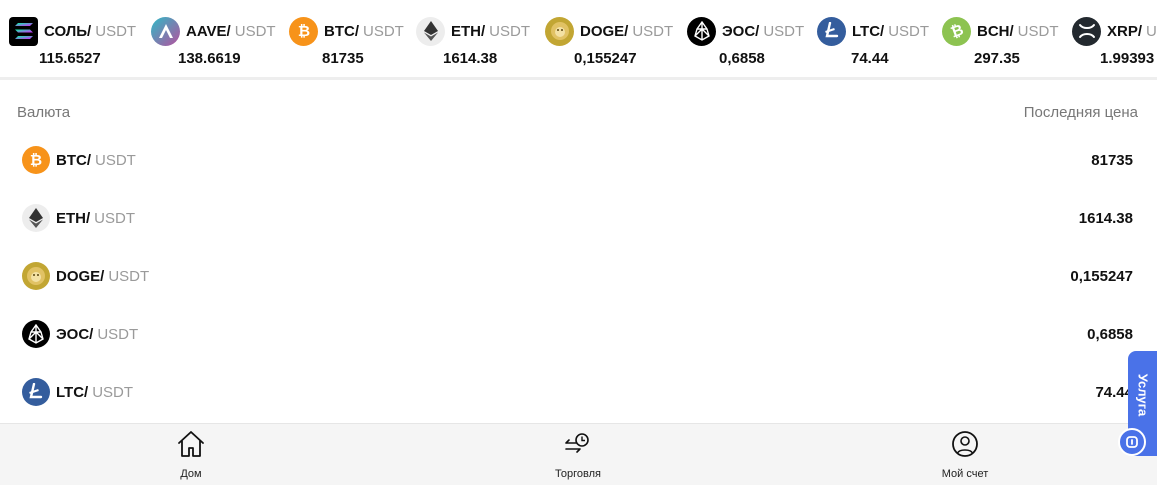 This screenshot has width=1157, height=485. What do you see at coordinates (873, 44) in the screenshot?
I see `ticker-item-ltc: LTC/ USDT 74.44` at bounding box center [873, 44].